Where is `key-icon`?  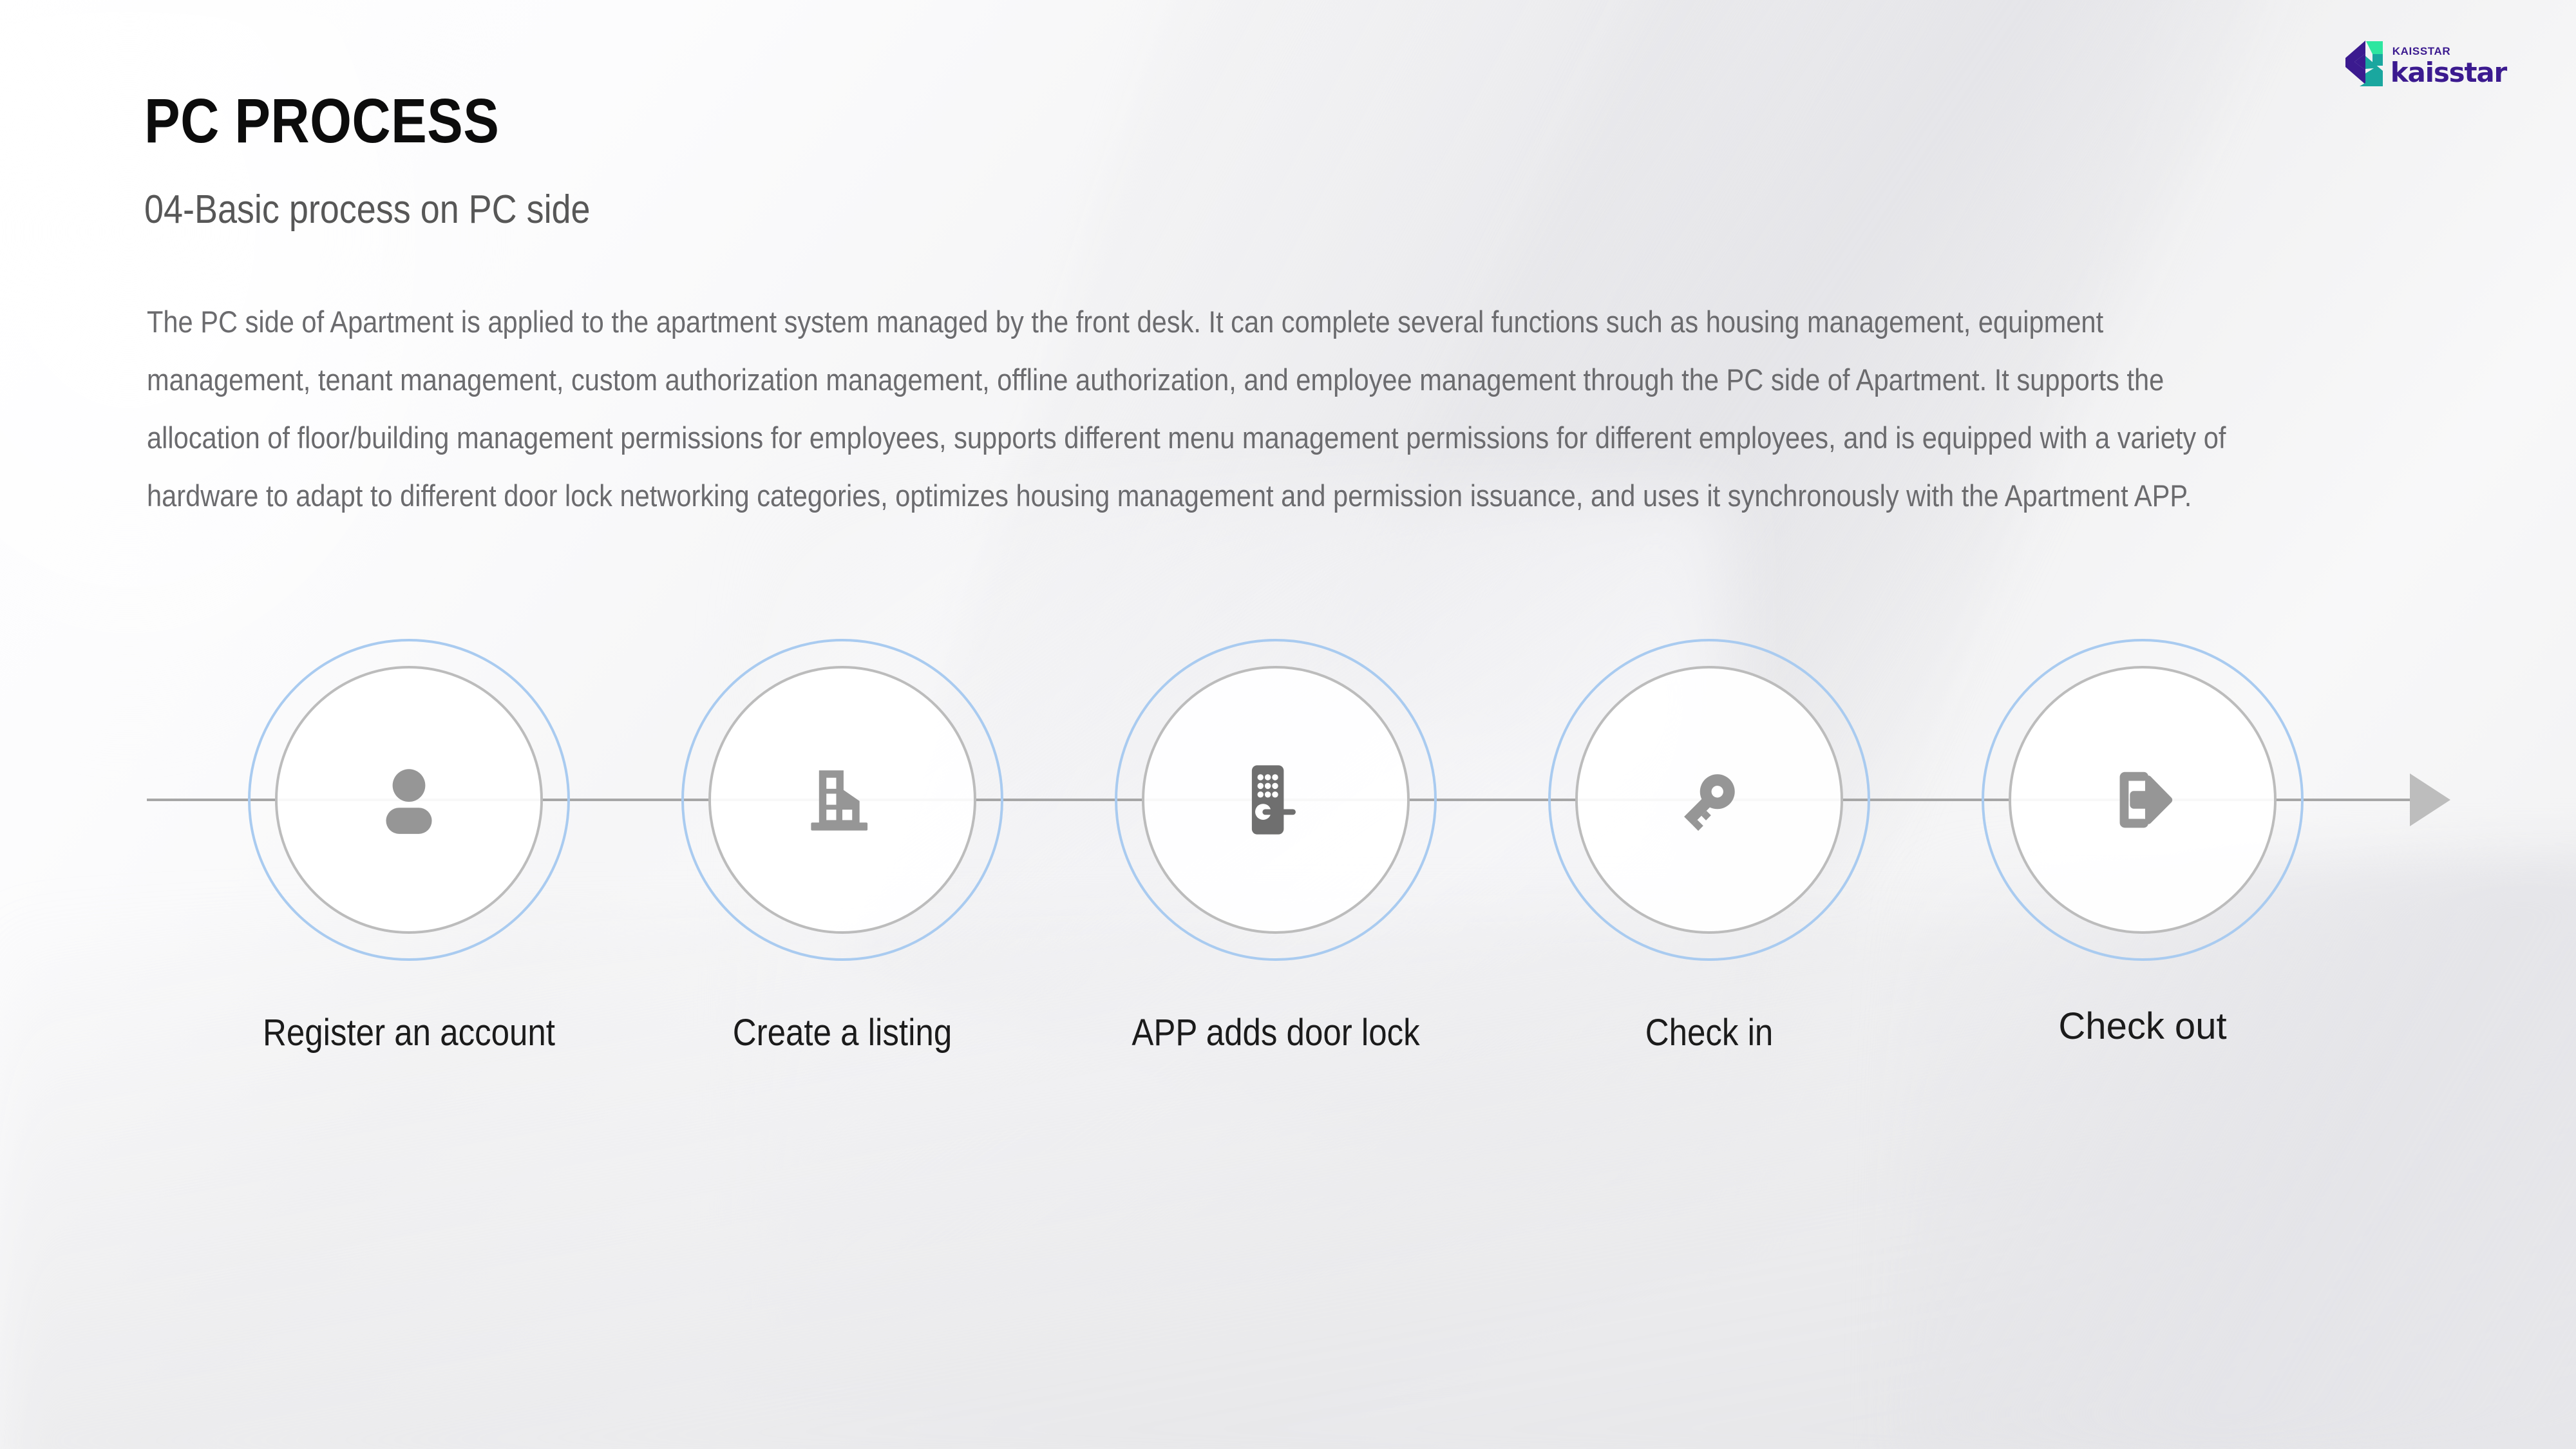
key-icon is located at coordinates (1709, 800).